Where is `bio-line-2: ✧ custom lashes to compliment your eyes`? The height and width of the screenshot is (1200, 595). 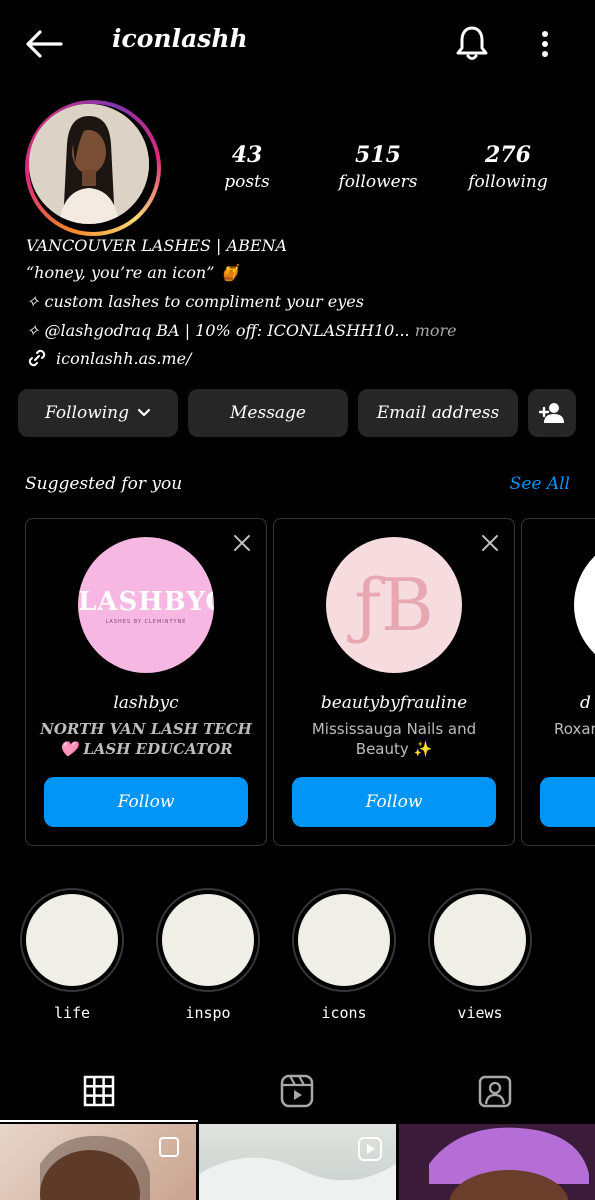
bio-line-2: ✧ custom lashes to compliment your eyes is located at coordinates (195, 301).